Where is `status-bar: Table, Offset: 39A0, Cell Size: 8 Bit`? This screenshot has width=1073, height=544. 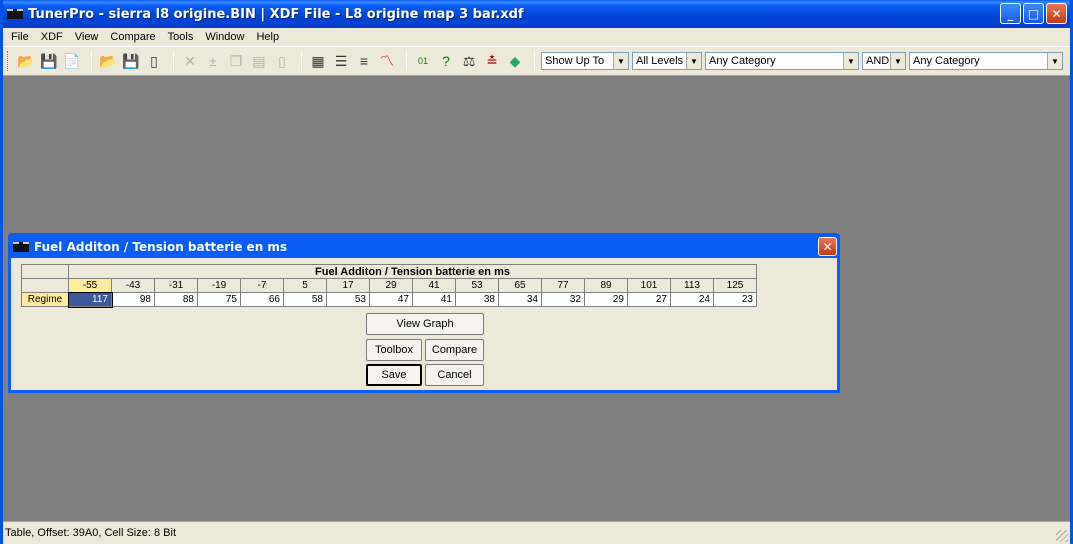
status-bar: Table, Offset: 39A0, Cell Size: 8 Bit is located at coordinates (536, 532).